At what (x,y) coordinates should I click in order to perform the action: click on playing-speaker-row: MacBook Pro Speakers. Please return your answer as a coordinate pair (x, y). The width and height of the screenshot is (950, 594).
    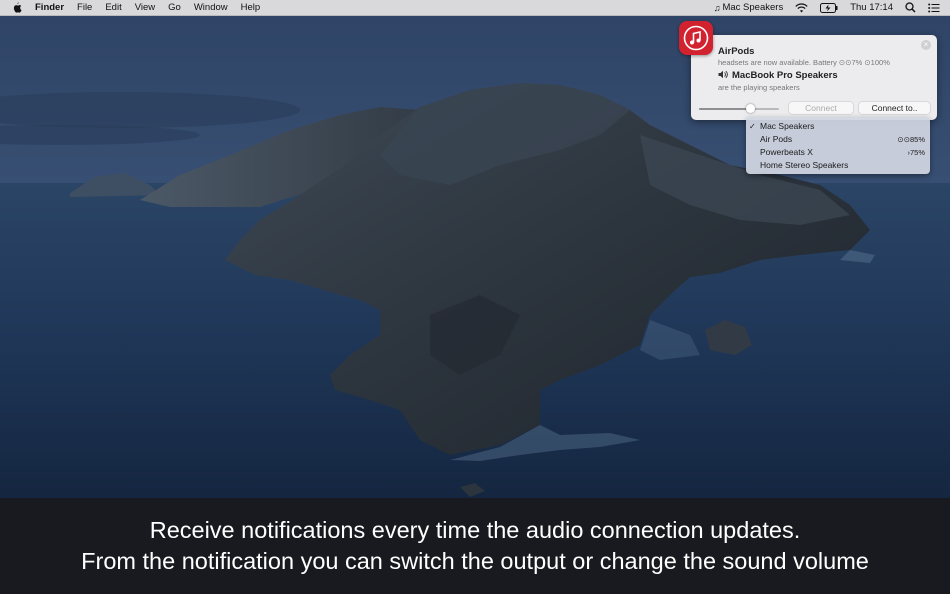
    Looking at the image, I should click on (778, 75).